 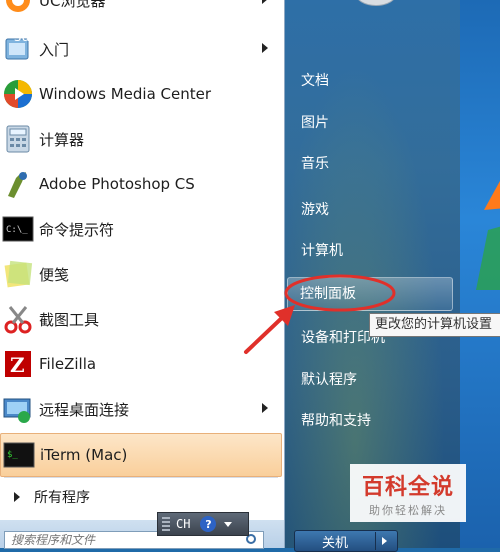 I want to click on program-label: 截图工具, so click(x=69, y=319).